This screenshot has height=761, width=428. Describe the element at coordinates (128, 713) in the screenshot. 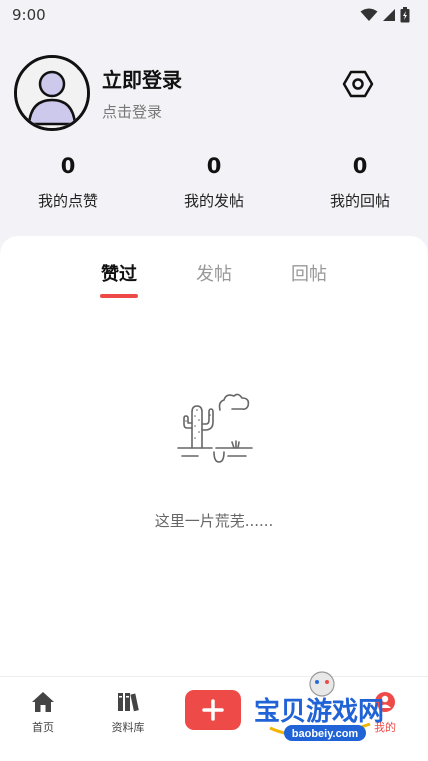

I see `nav-library: 资料库` at that location.